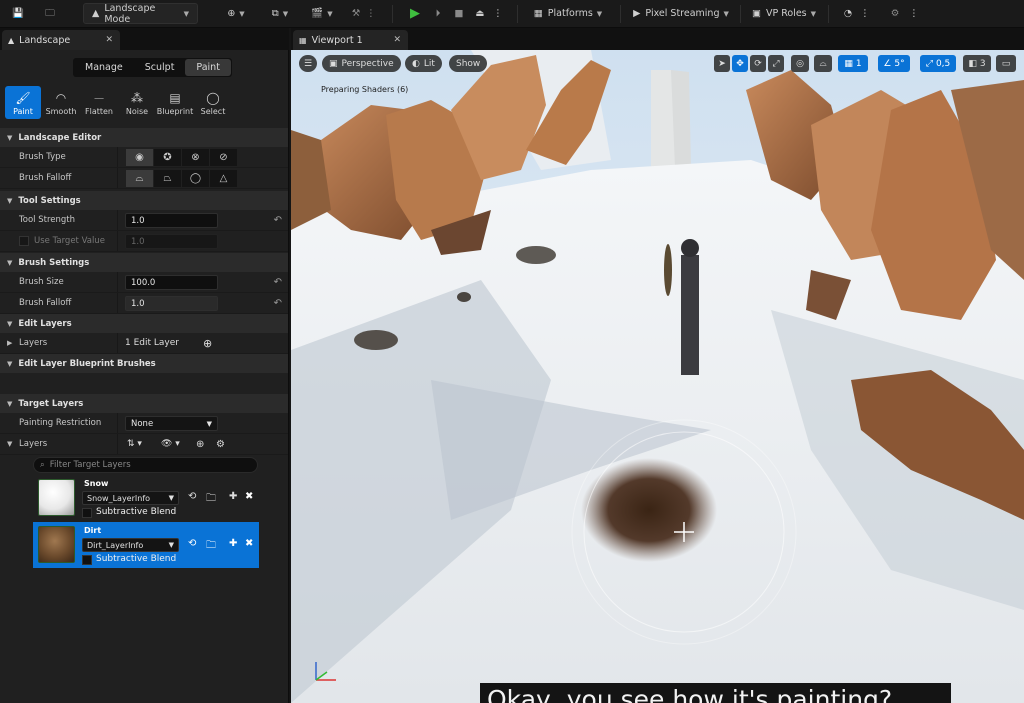 Image resolution: width=1024 pixels, height=703 pixels. What do you see at coordinates (134, 444) in the screenshot?
I see `sort-icon: ⇅ ▾` at bounding box center [134, 444].